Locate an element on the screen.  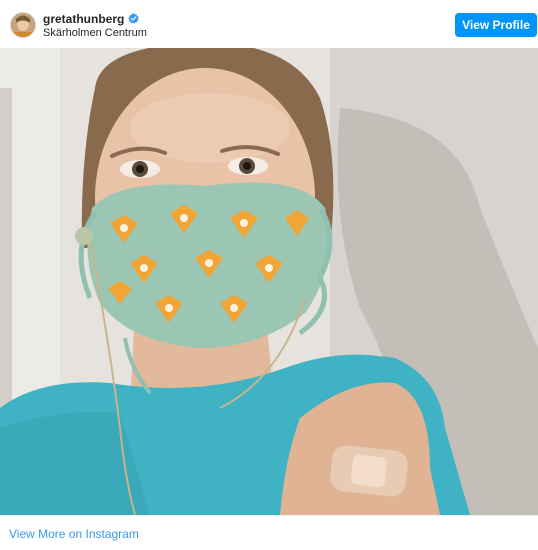
avatar is located at coordinates (23, 25).